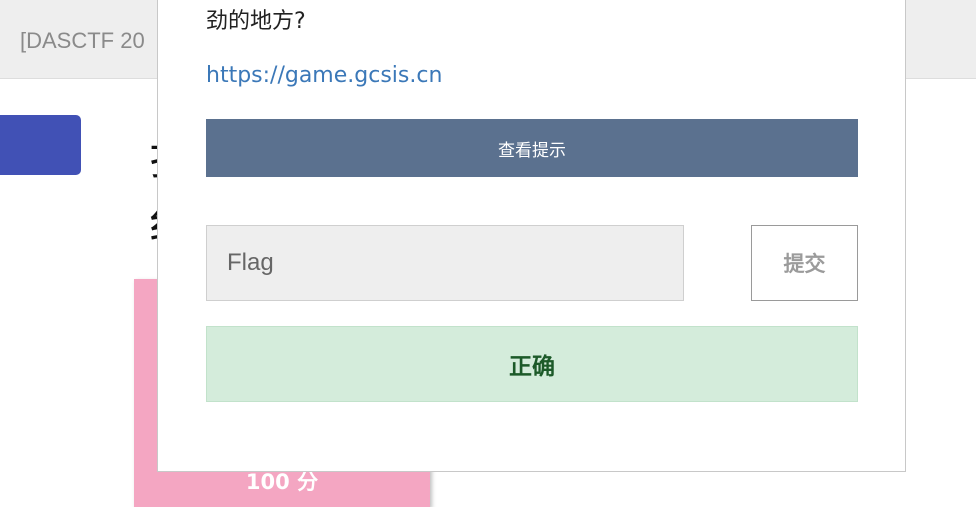 The image size is (976, 507). Describe the element at coordinates (804, 263) in the screenshot. I see `submit-button: 提交` at that location.